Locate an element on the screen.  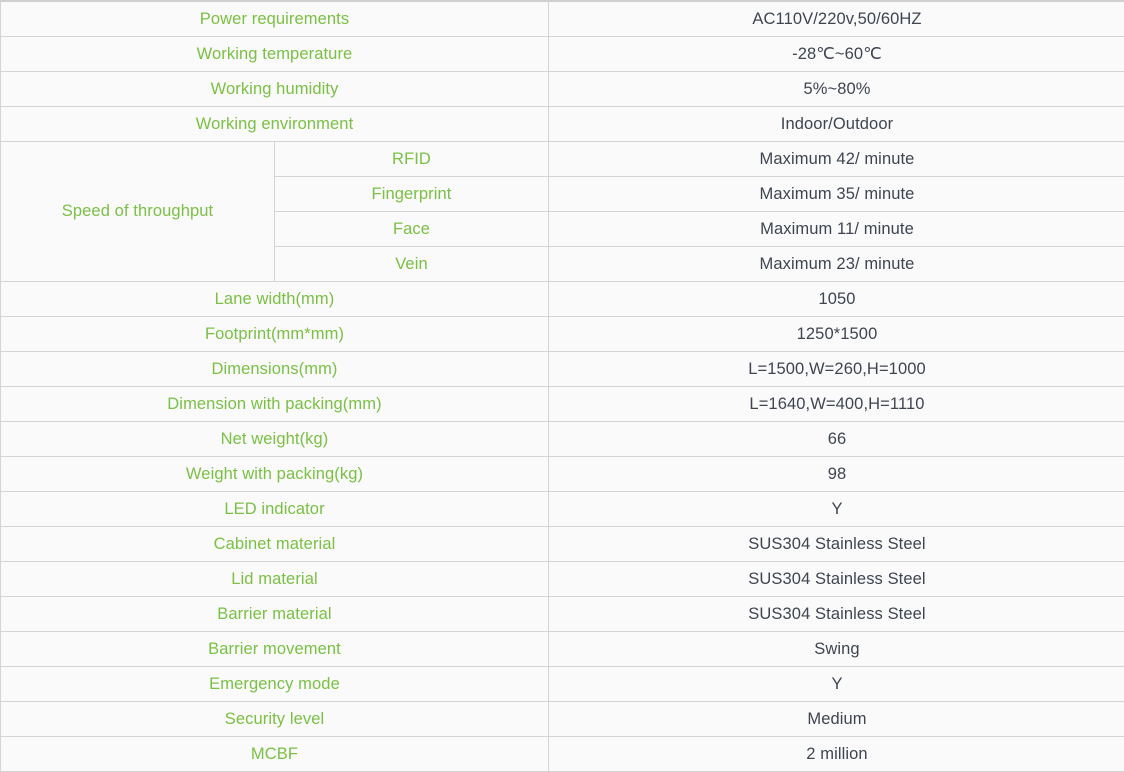
parameter-name-cell: Emergency mode is located at coordinates (275, 684).